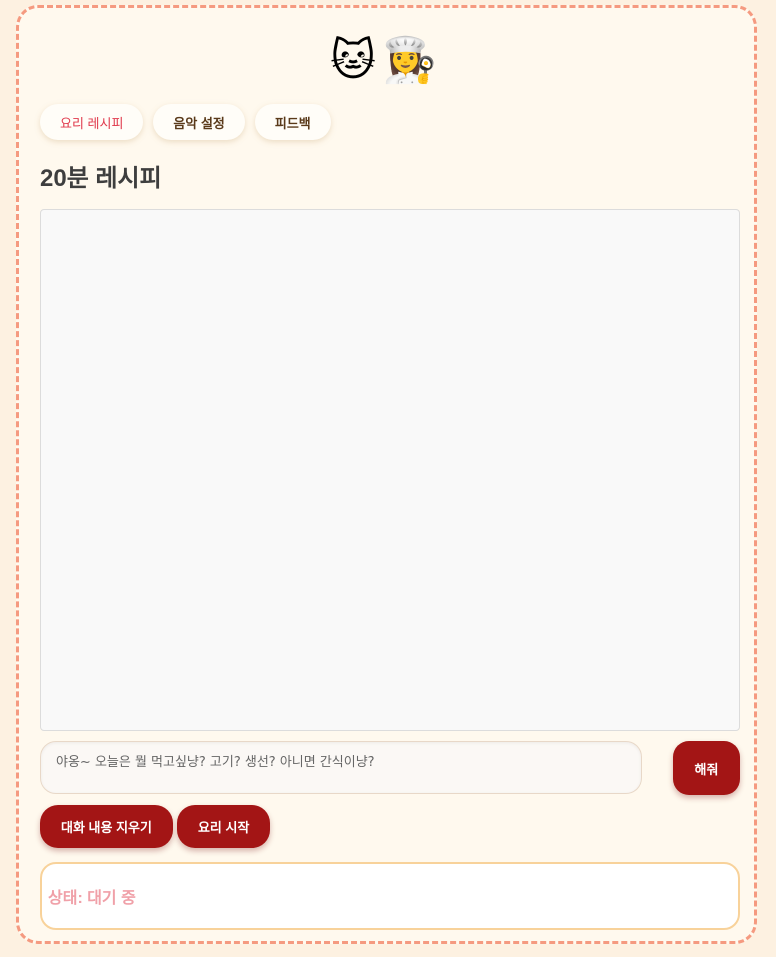 The width and height of the screenshot is (776, 957). I want to click on input-row: 해줘, so click(390, 768).